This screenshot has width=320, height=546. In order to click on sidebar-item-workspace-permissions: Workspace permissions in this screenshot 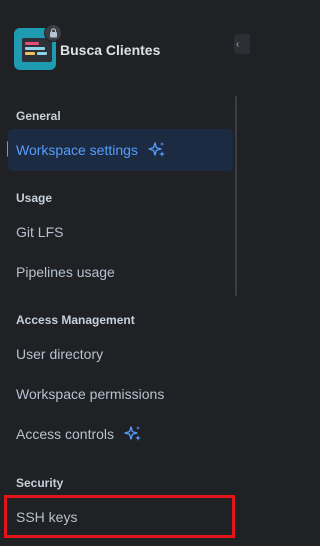, I will do `click(90, 394)`.